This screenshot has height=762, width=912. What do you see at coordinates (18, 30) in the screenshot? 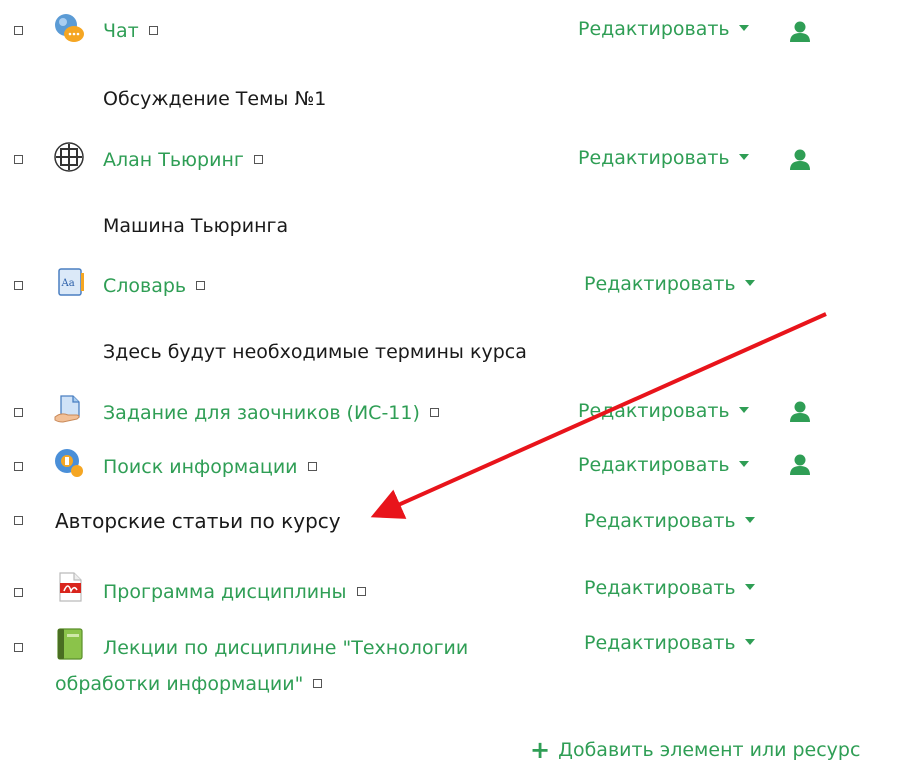
I see `select-checkbox-chat` at bounding box center [18, 30].